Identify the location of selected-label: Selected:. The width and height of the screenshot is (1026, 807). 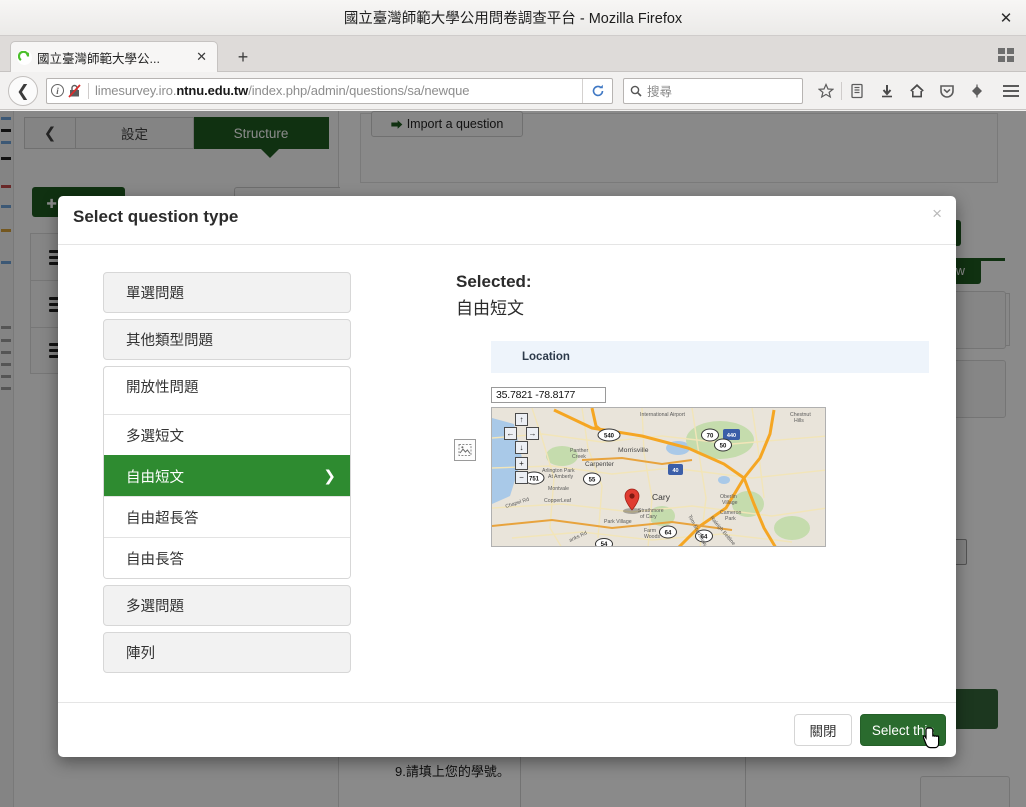
(494, 281).